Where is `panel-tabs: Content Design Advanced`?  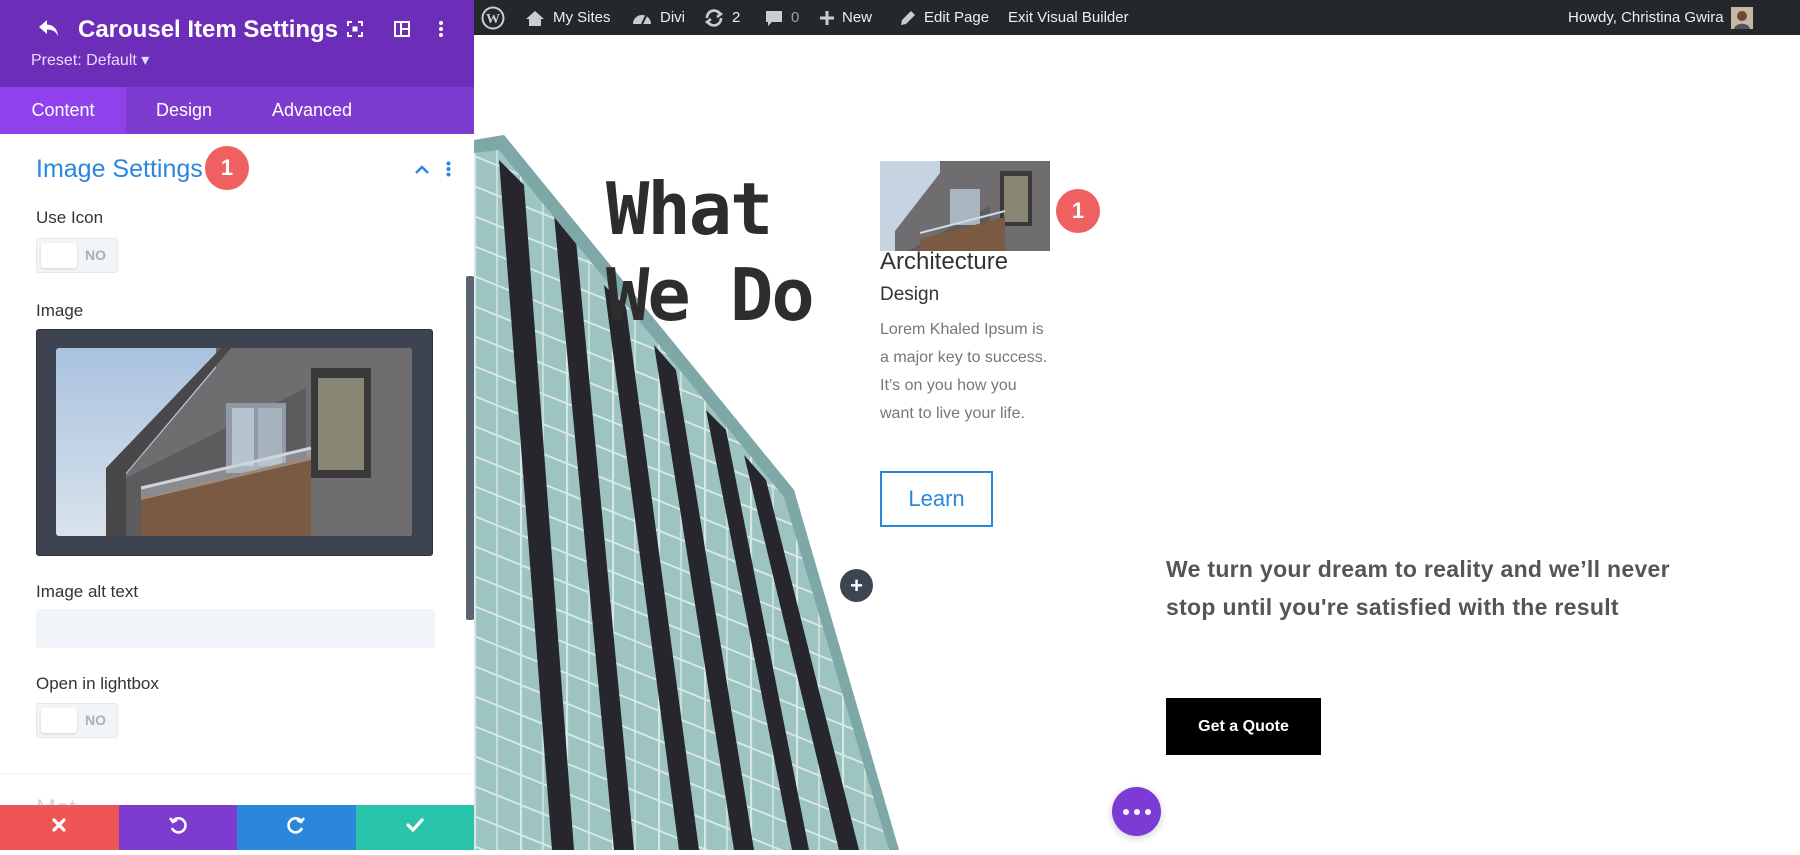
panel-tabs: Content Design Advanced is located at coordinates (237, 110).